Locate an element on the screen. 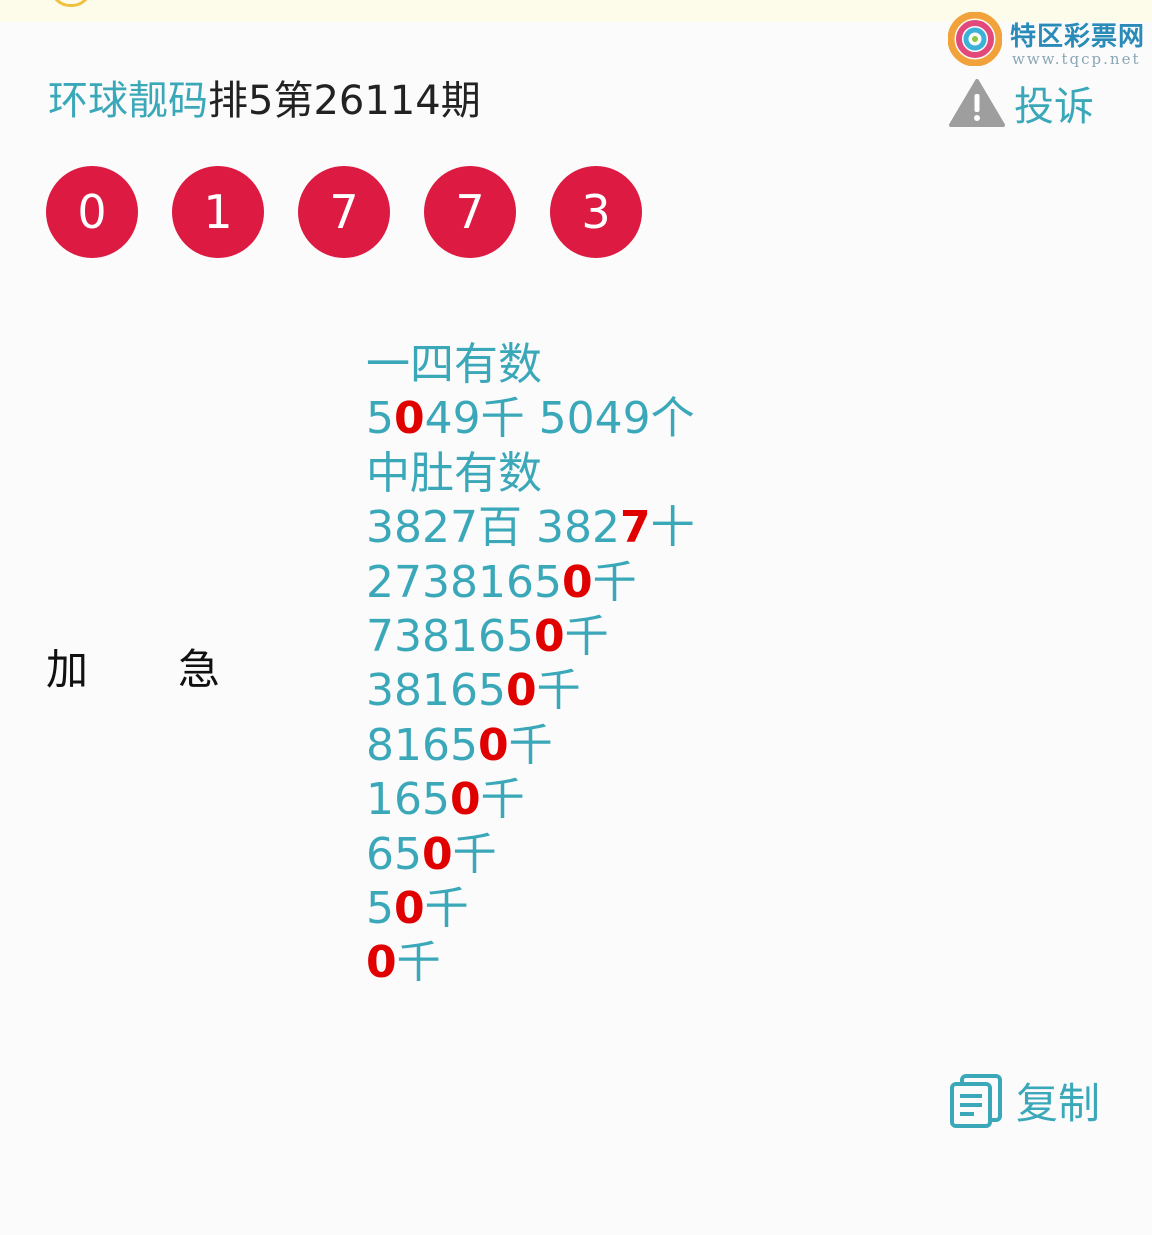 Image resolution: width=1152 pixels, height=1235 pixels. copy-icon is located at coordinates (976, 1100).